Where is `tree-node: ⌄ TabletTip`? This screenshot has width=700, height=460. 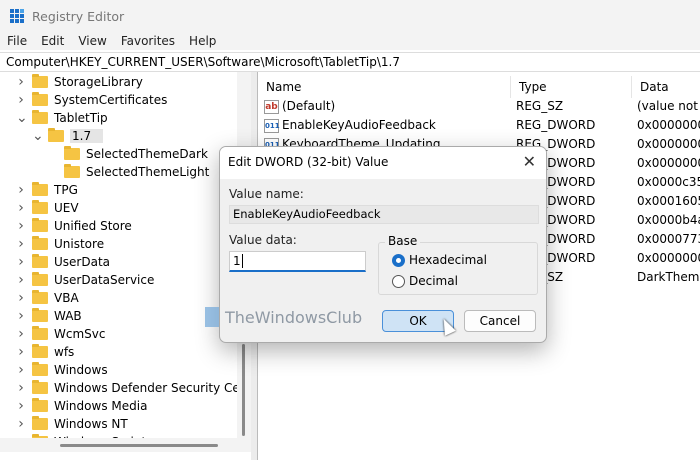
tree-node: ⌄ TabletTip is located at coordinates (62, 118).